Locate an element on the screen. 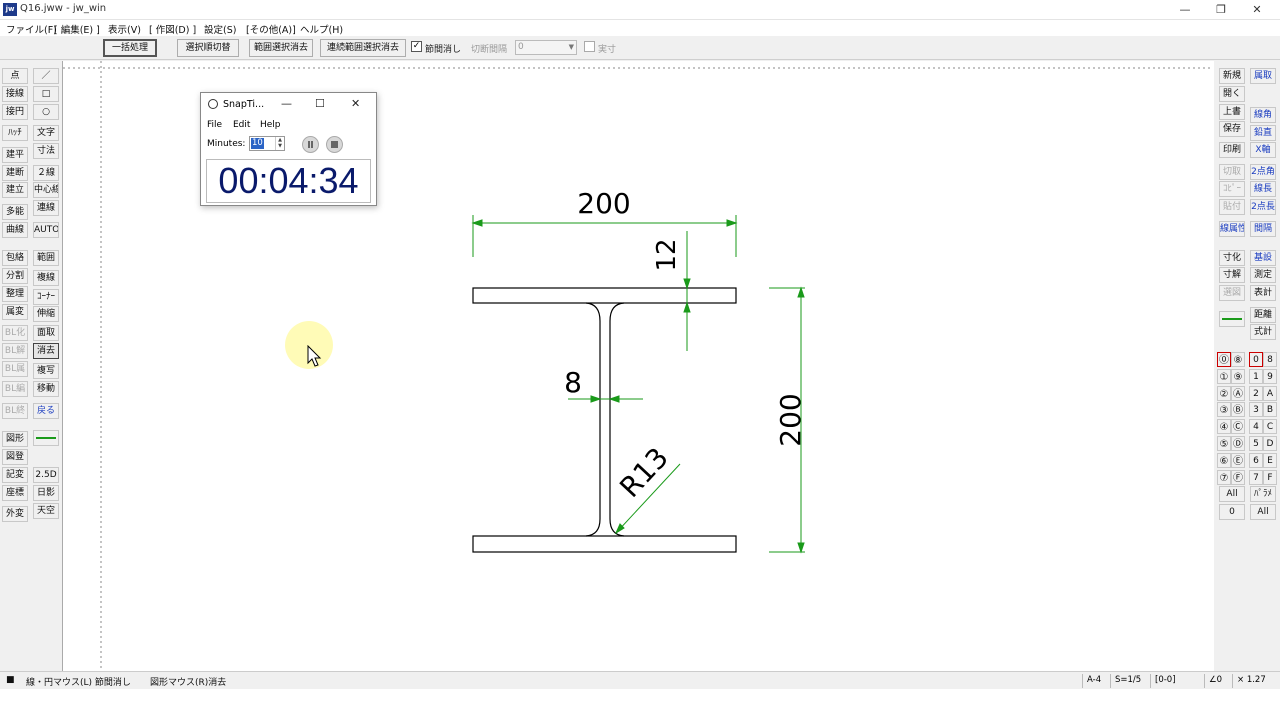  menu-settings: 設定(S) is located at coordinates (220, 29).